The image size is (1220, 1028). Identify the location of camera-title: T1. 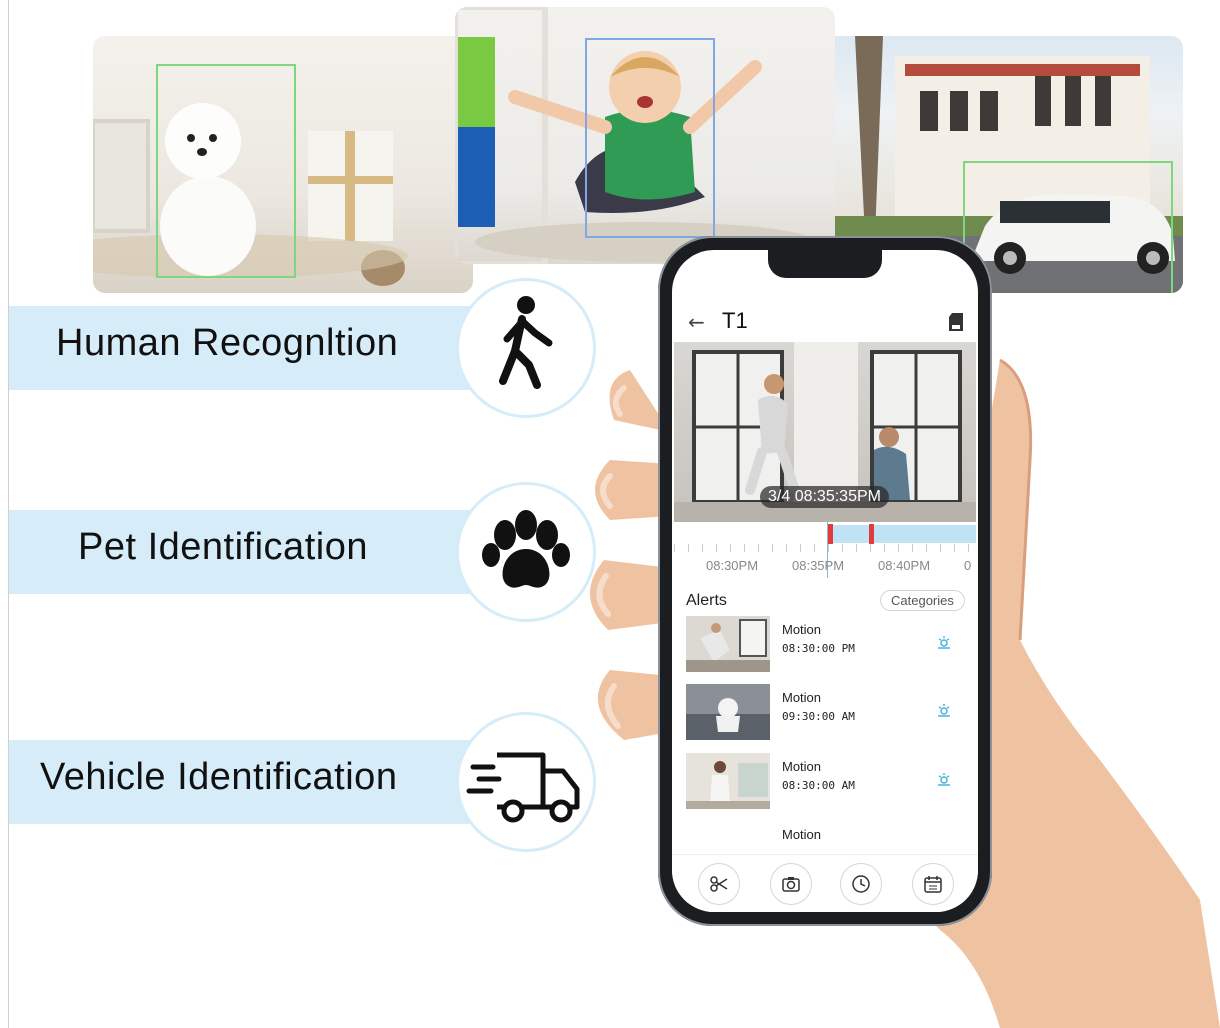
(735, 320).